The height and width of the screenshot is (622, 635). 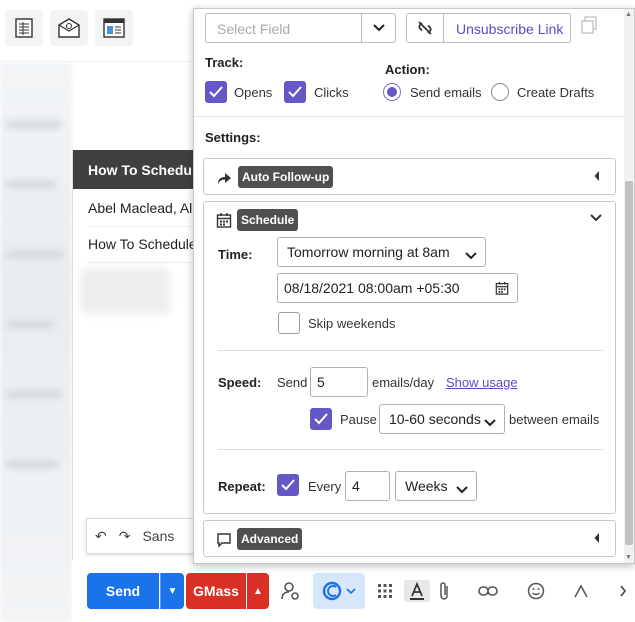 What do you see at coordinates (339, 382) in the screenshot?
I see `emails-per-day-input: 5` at bounding box center [339, 382].